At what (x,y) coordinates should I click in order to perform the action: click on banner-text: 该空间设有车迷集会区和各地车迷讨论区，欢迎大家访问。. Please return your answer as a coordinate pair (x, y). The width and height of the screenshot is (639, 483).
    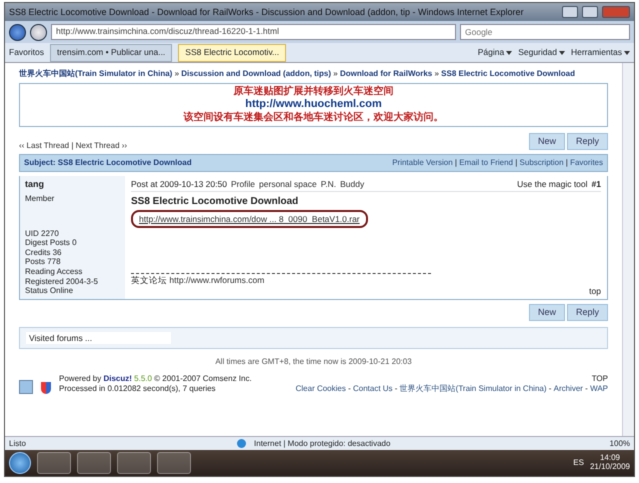
    Looking at the image, I should click on (313, 118).